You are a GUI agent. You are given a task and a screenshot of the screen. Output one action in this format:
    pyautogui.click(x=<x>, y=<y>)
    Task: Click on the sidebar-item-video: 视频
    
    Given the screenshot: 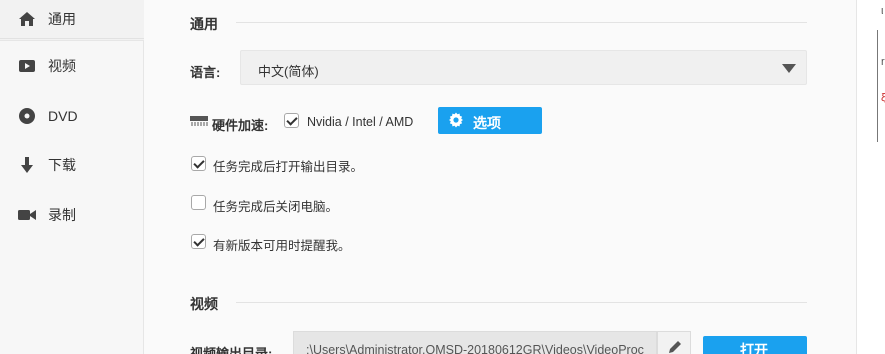 What is the action you would take?
    pyautogui.click(x=72, y=65)
    